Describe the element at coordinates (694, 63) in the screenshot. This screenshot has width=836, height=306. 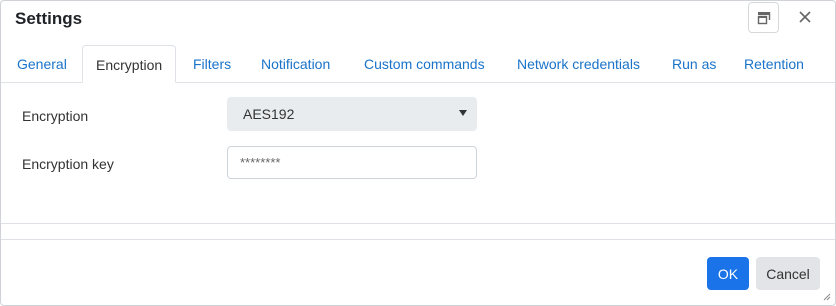
I see `tab-run-as: Run as` at that location.